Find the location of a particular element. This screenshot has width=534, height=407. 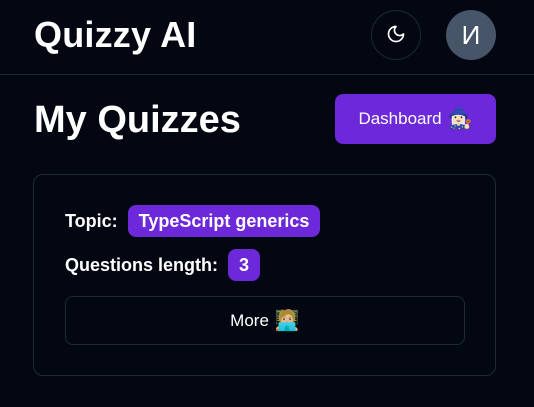

dashboard-button: Dashboard 🧙🏻‍♀️ is located at coordinates (415, 119).